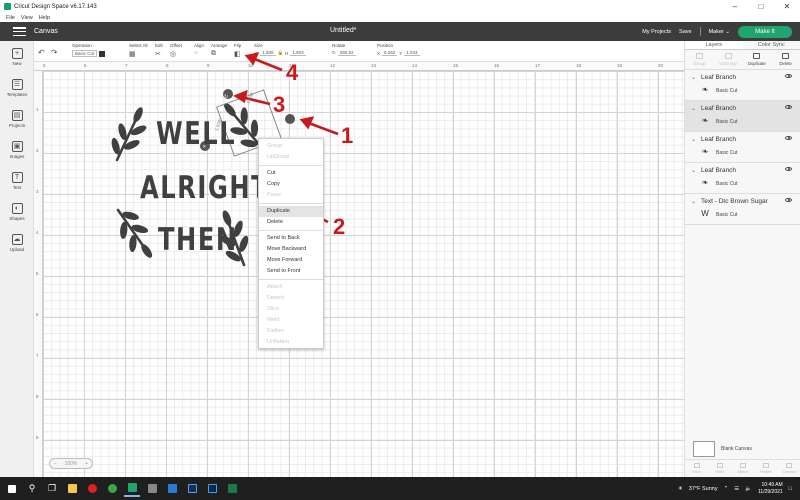 Image resolution: width=800 pixels, height=500 pixels. Describe the element at coordinates (720, 471) in the screenshot. I see `panel-action-label: Weld` at that location.